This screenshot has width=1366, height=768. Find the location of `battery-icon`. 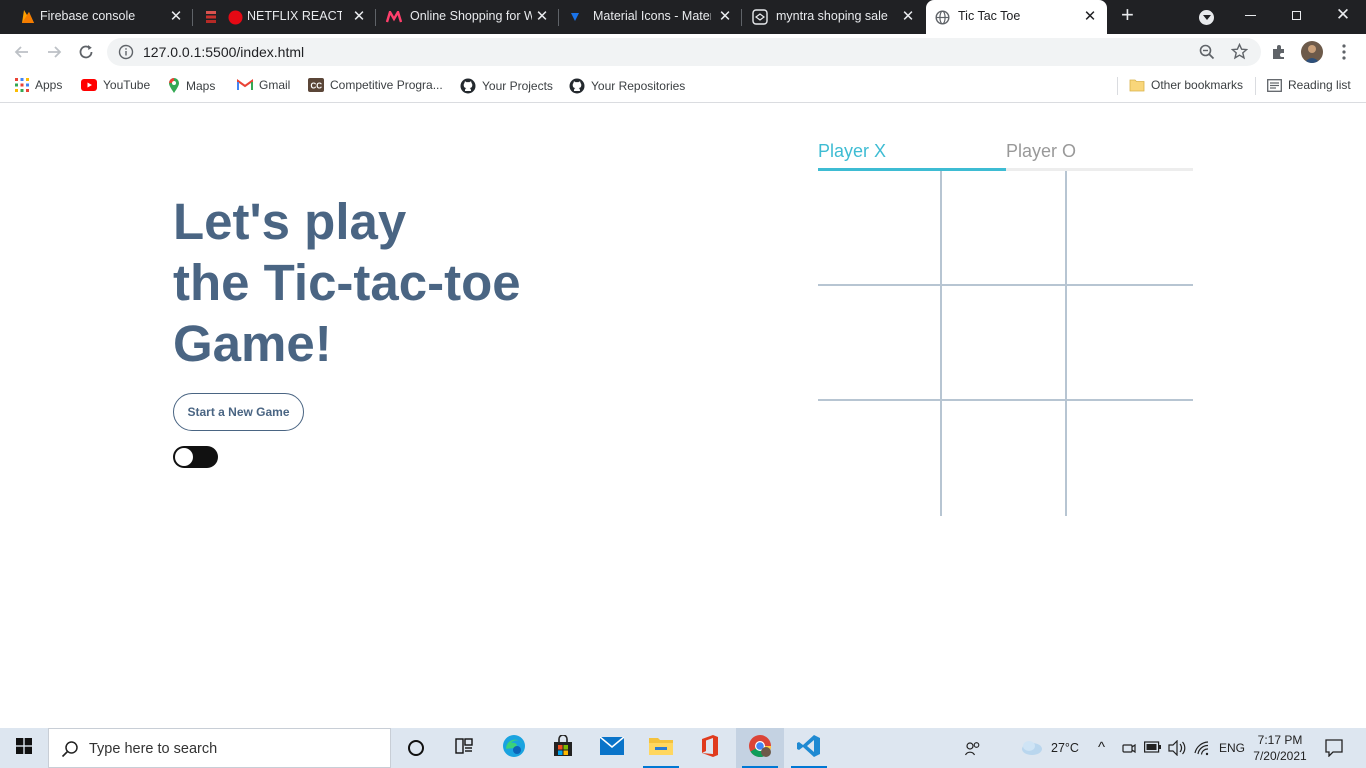

battery-icon is located at coordinates (1153, 748).